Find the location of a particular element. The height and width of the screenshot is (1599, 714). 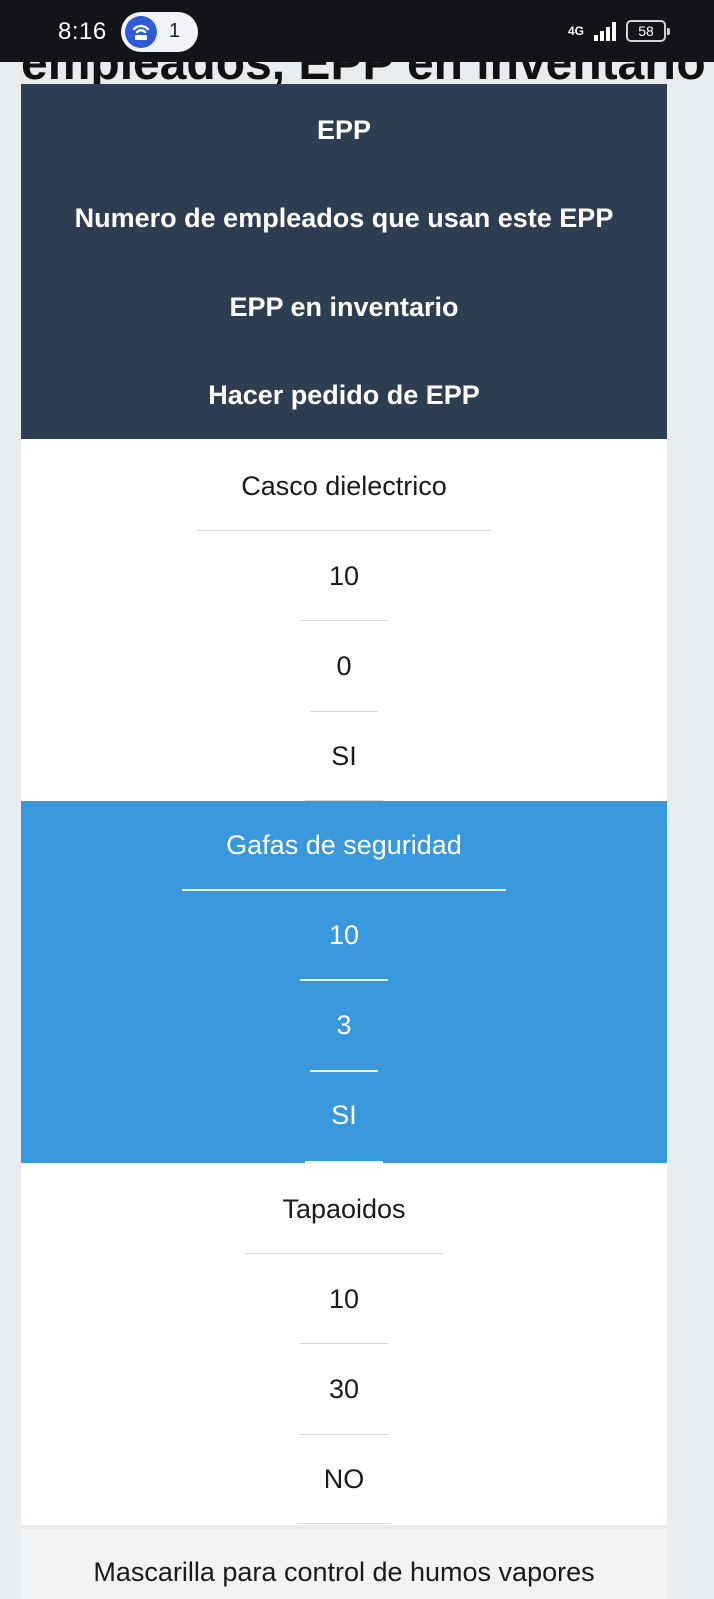

cell-inventario: 0 is located at coordinates (344, 666).